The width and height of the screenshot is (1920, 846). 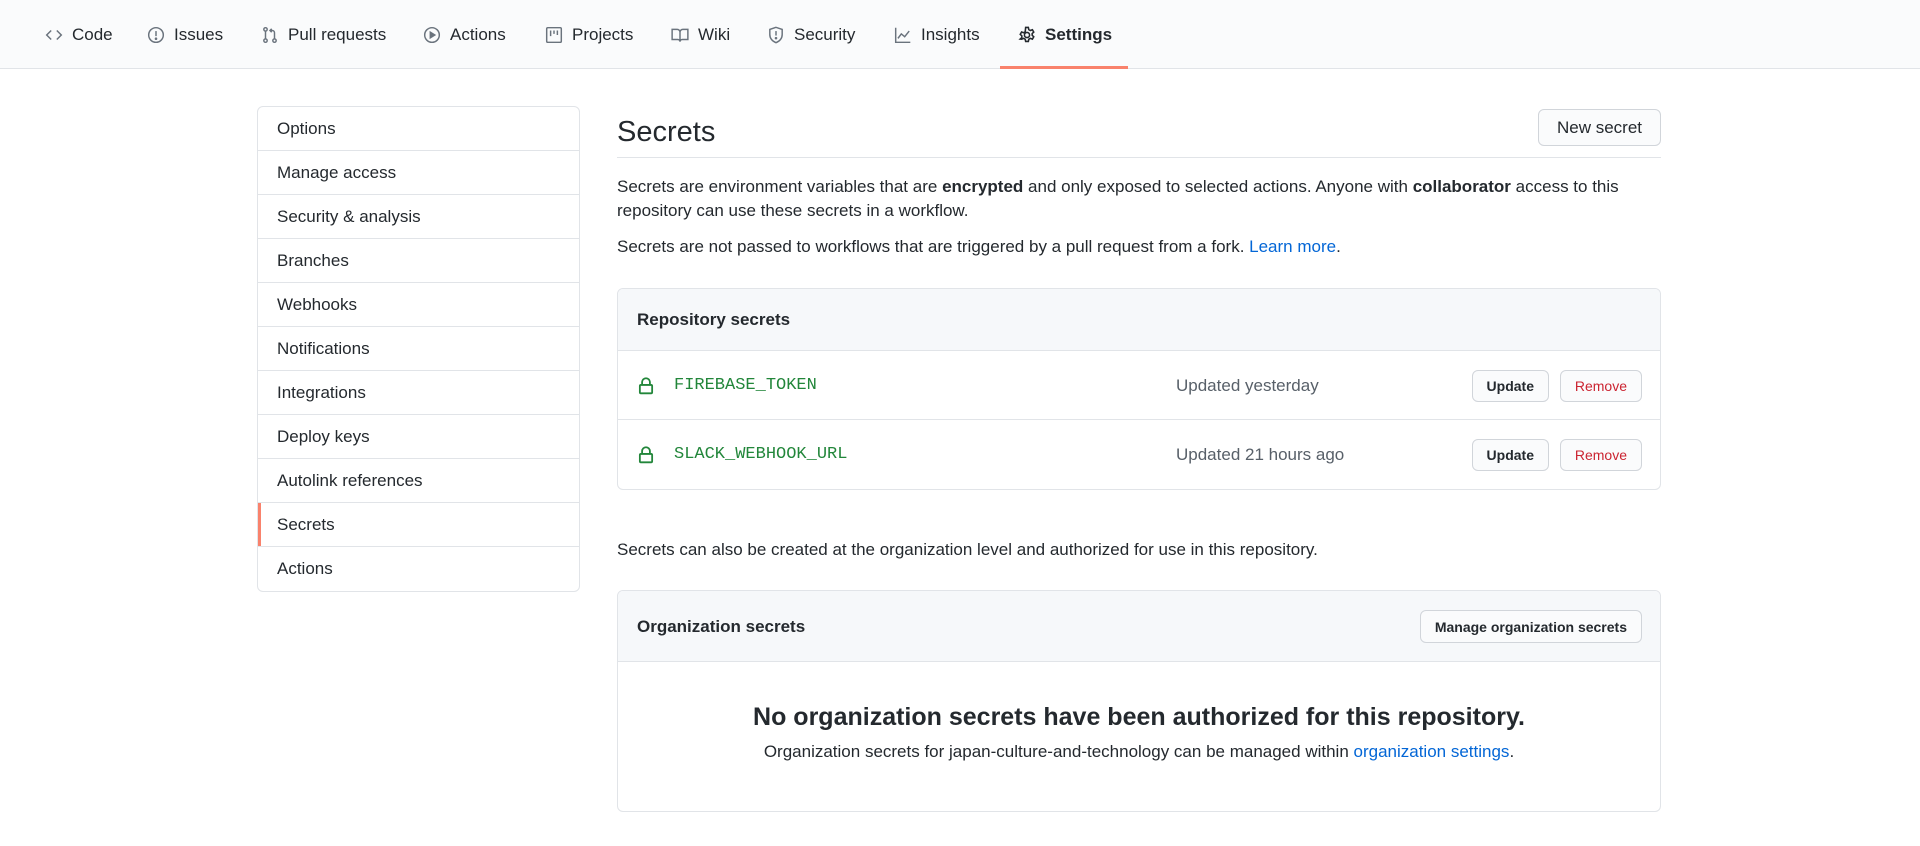 What do you see at coordinates (680, 35) in the screenshot?
I see `book-icon` at bounding box center [680, 35].